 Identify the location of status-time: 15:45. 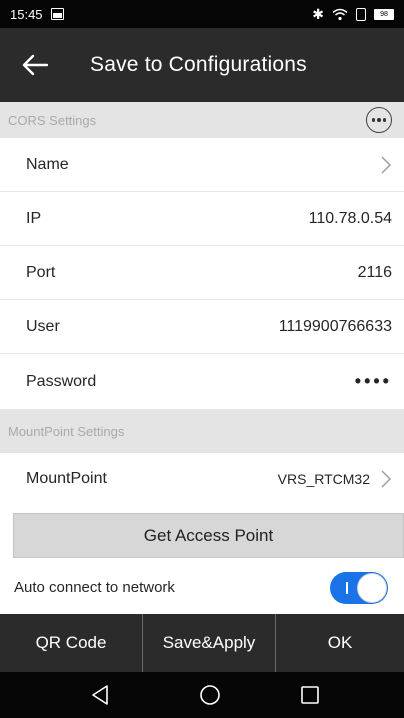
(26, 14).